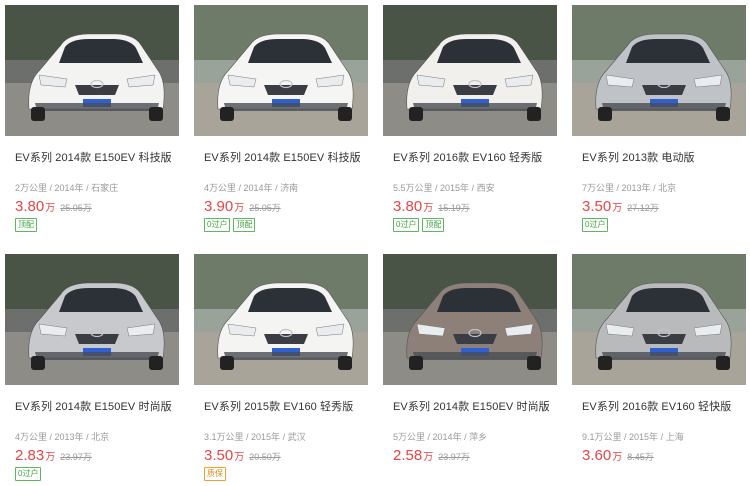  What do you see at coordinates (454, 208) in the screenshot?
I see `original-price: 15.19万` at bounding box center [454, 208].